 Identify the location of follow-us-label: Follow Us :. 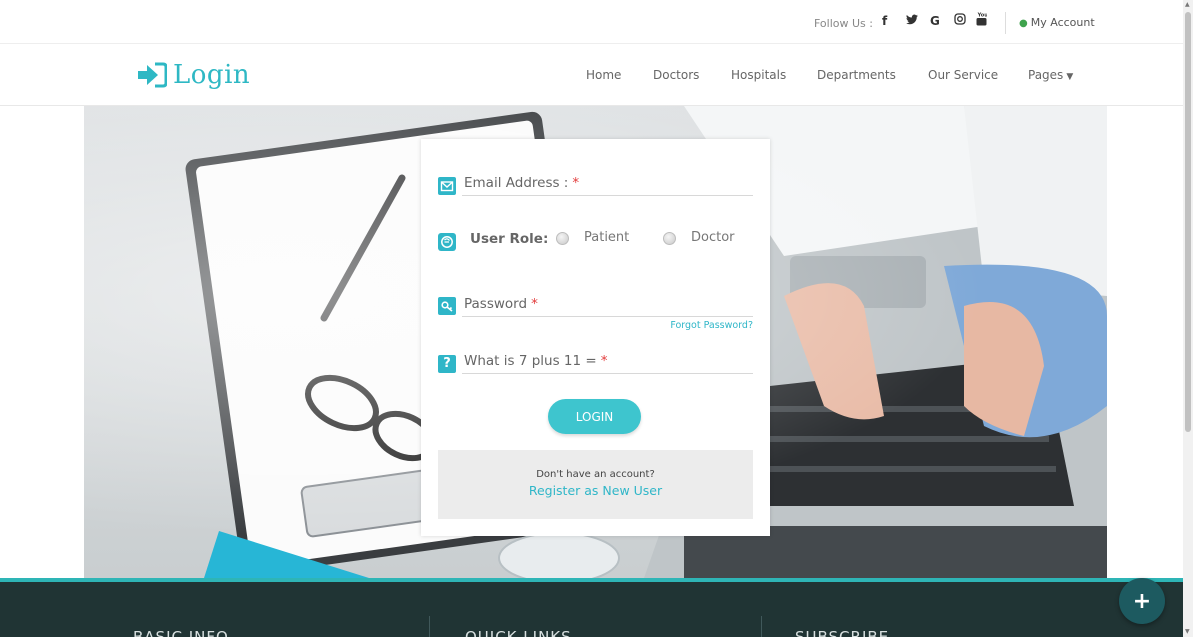
(843, 23).